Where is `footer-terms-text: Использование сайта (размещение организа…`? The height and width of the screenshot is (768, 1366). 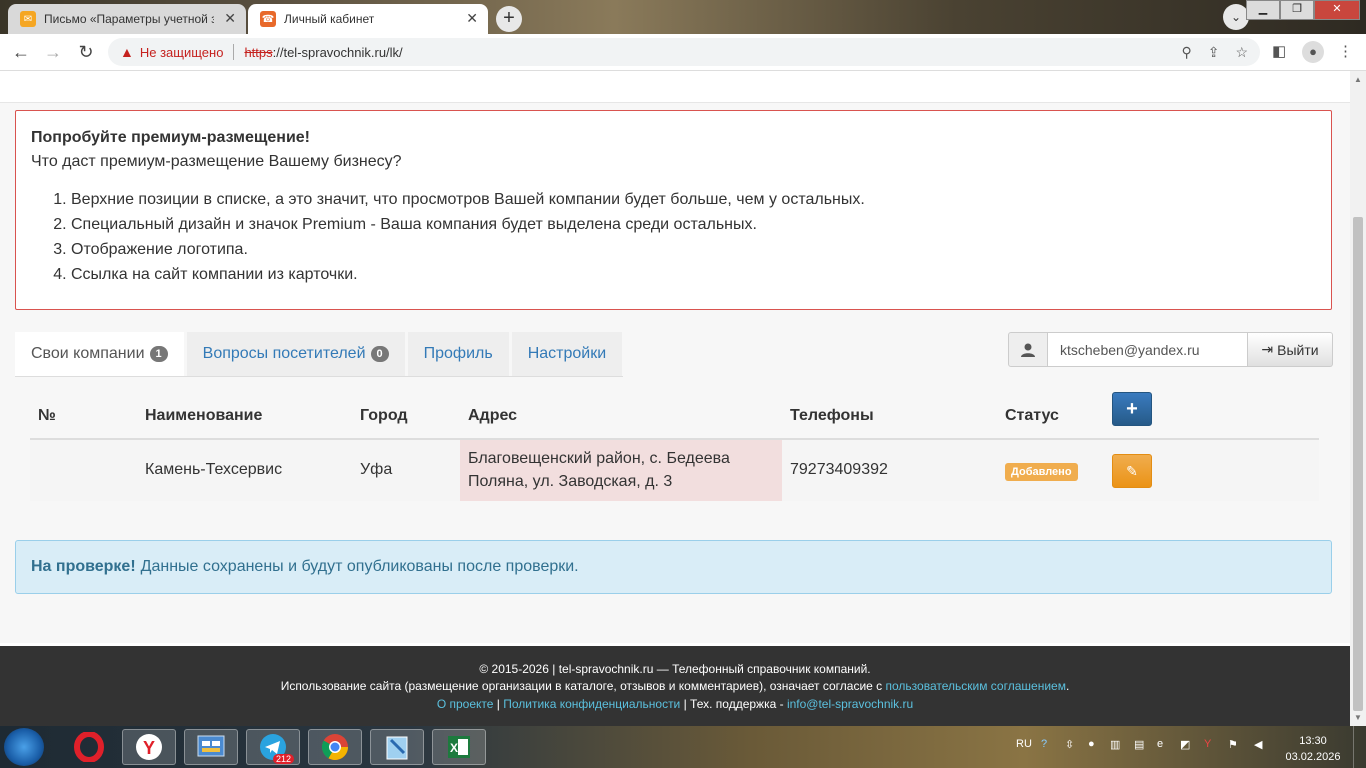
footer-terms-text: Использование сайта (размещение организа… is located at coordinates (583, 686).